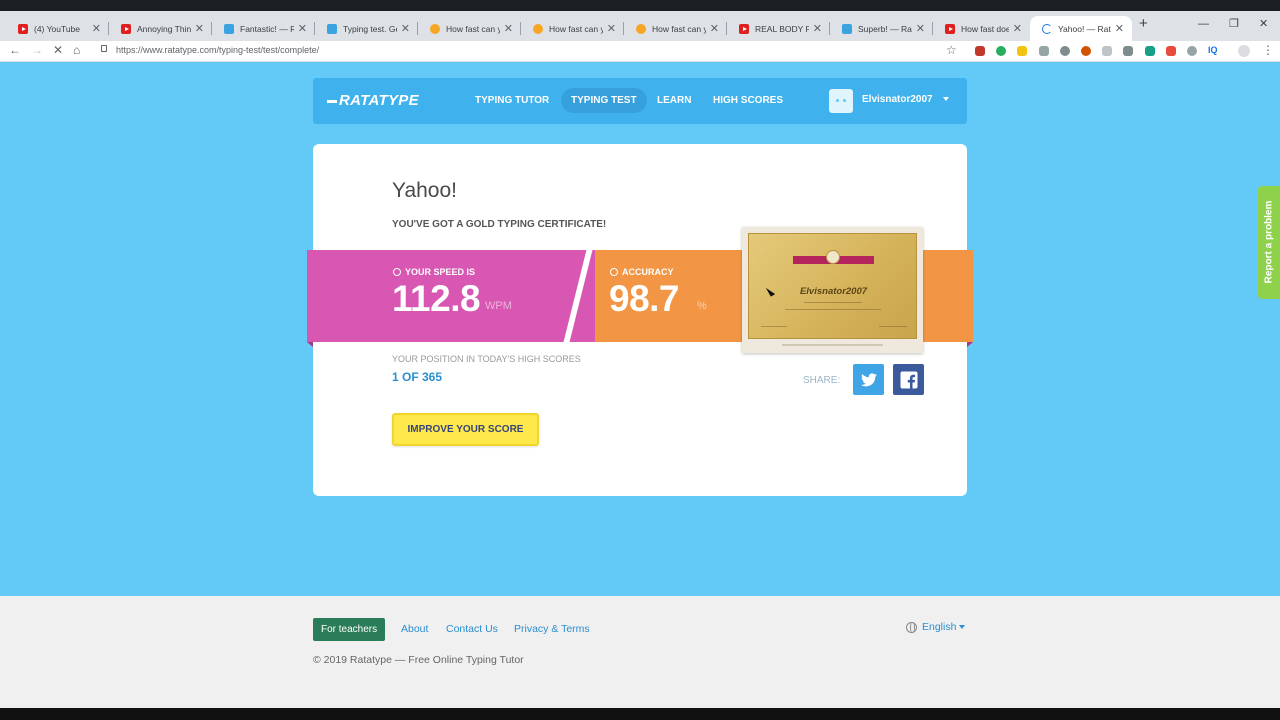 Image resolution: width=1280 pixels, height=720 pixels. Describe the element at coordinates (1263, 23) in the screenshot. I see `close-window-icon: ✕` at that location.